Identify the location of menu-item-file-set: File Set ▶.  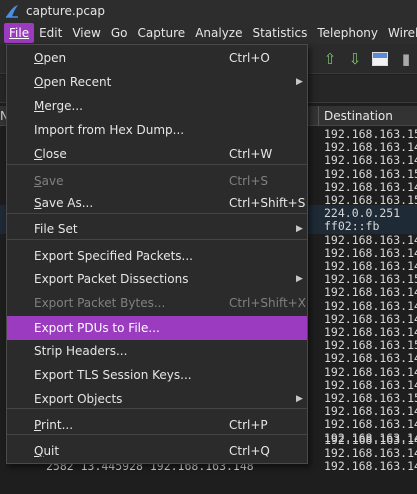
(157, 229).